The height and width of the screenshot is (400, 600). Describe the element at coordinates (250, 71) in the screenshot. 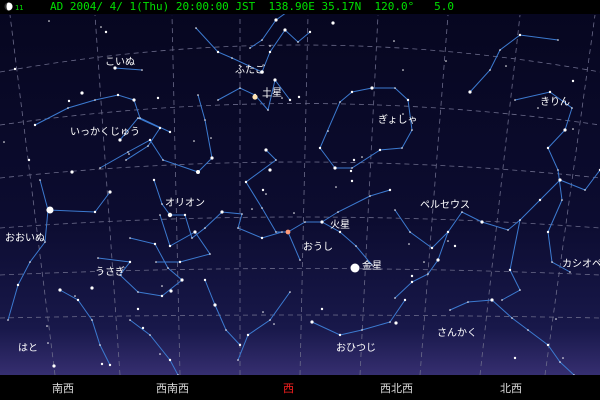

I see `constellation-label-futago: ふたご` at that location.